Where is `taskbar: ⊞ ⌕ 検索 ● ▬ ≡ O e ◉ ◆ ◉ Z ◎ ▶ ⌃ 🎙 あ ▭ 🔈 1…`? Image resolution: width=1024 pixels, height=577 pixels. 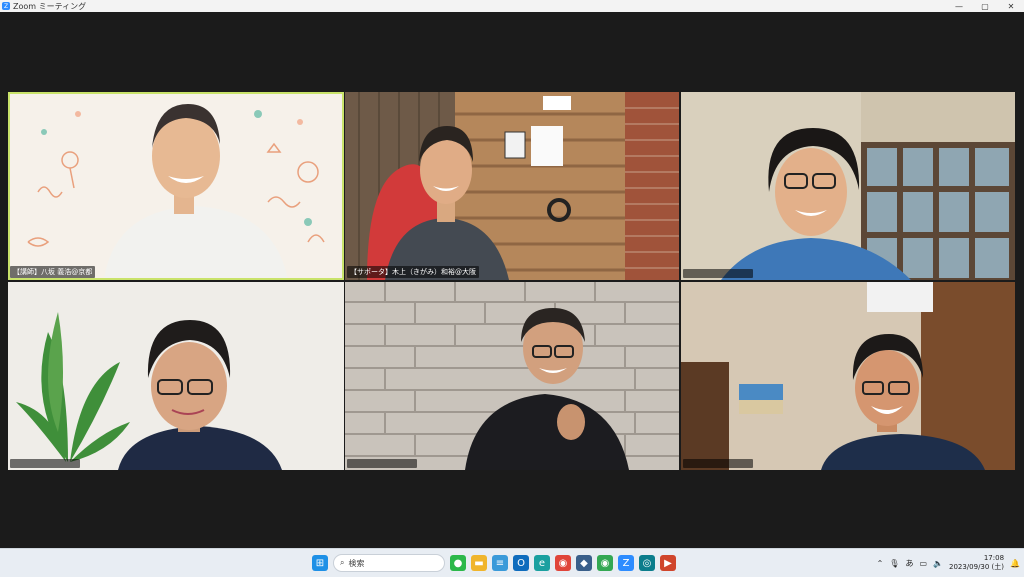 taskbar: ⊞ ⌕ 検索 ● ▬ ≡ O e ◉ ◆ ◉ Z ◎ ▶ ⌃ 🎙 あ ▭ 🔈 1… is located at coordinates (512, 562).